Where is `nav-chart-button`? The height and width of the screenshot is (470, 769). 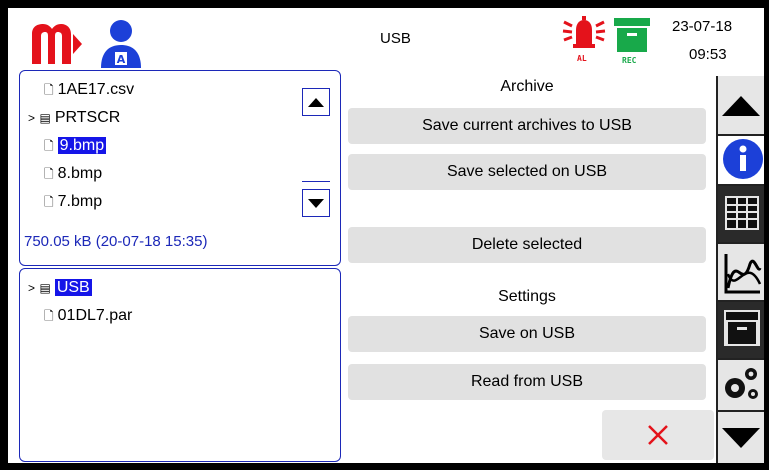
nav-chart-button is located at coordinates (741, 272).